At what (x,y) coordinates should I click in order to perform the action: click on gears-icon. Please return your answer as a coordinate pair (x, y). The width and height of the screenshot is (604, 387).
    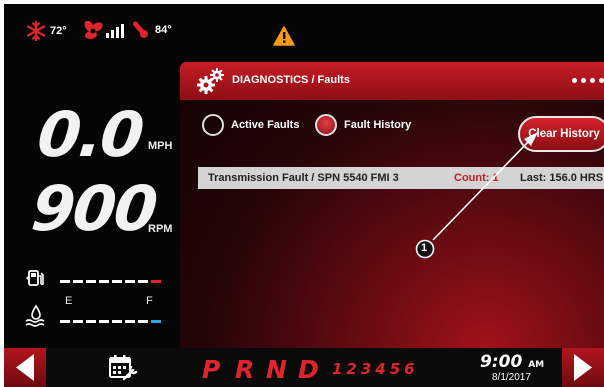
    Looking at the image, I should click on (210, 81).